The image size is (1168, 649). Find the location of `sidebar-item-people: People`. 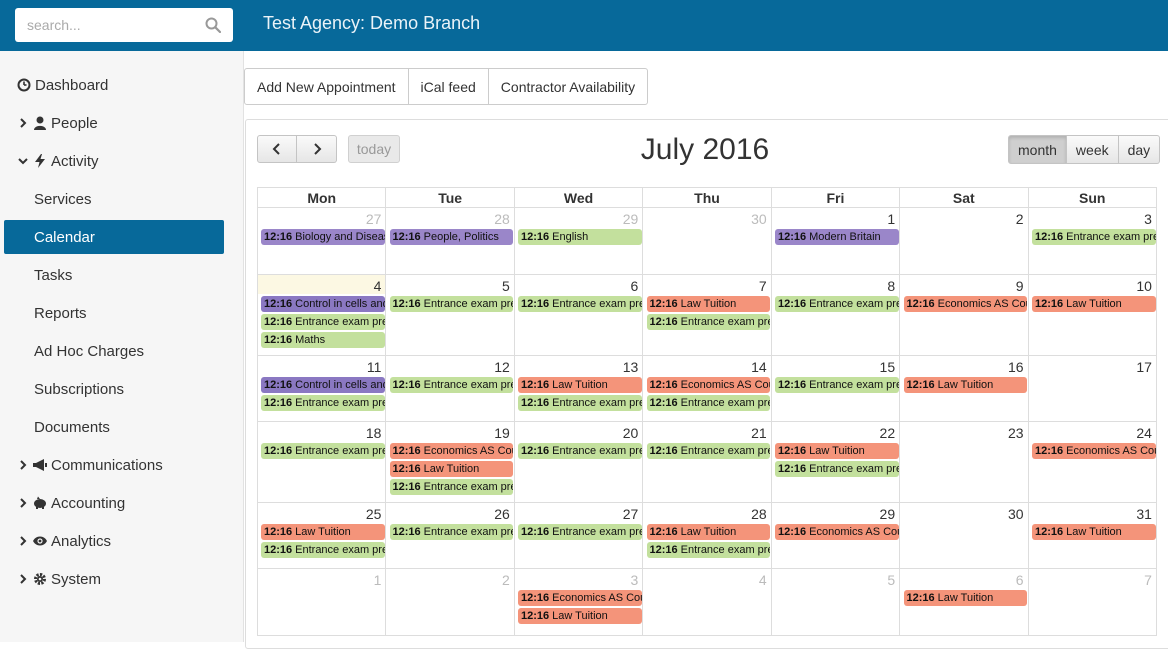

sidebar-item-people: People is located at coordinates (114, 123).